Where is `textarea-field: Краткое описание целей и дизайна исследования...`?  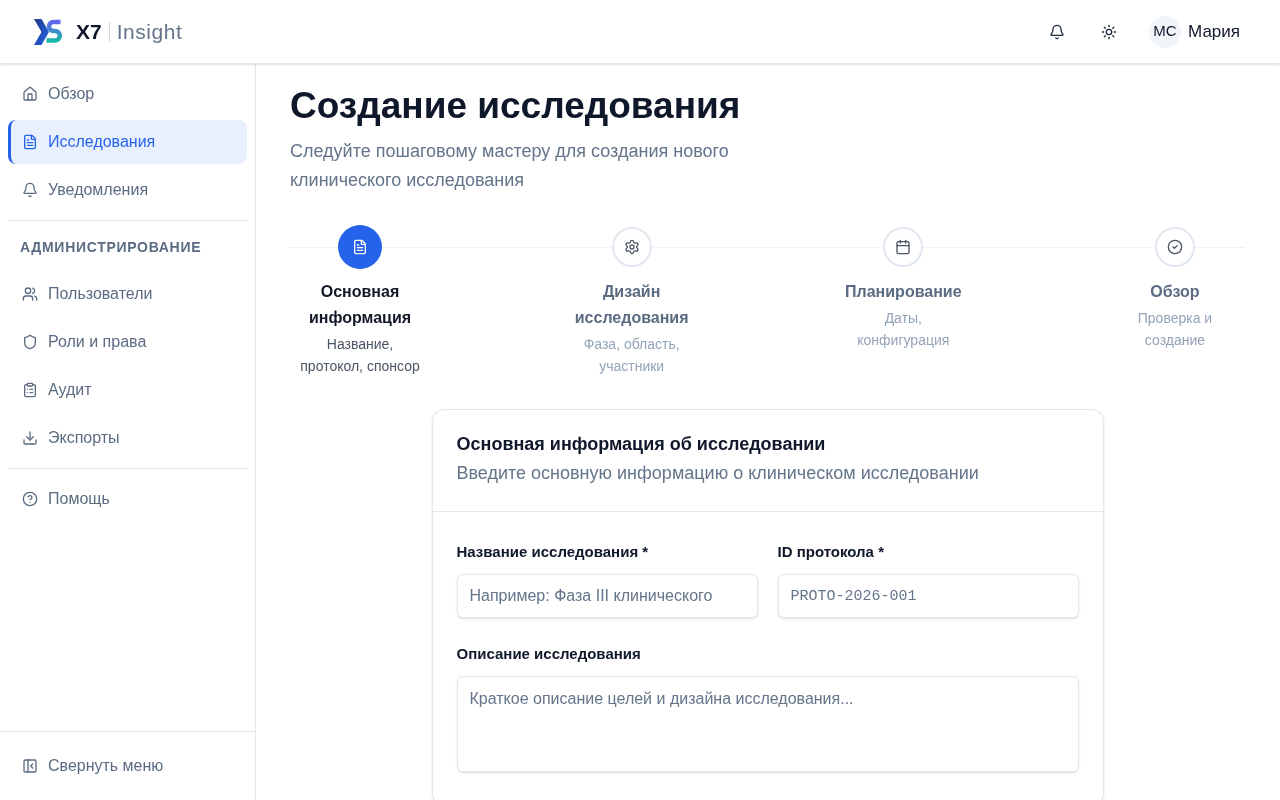
textarea-field: Краткое описание целей и дизайна исследования... is located at coordinates (767, 724).